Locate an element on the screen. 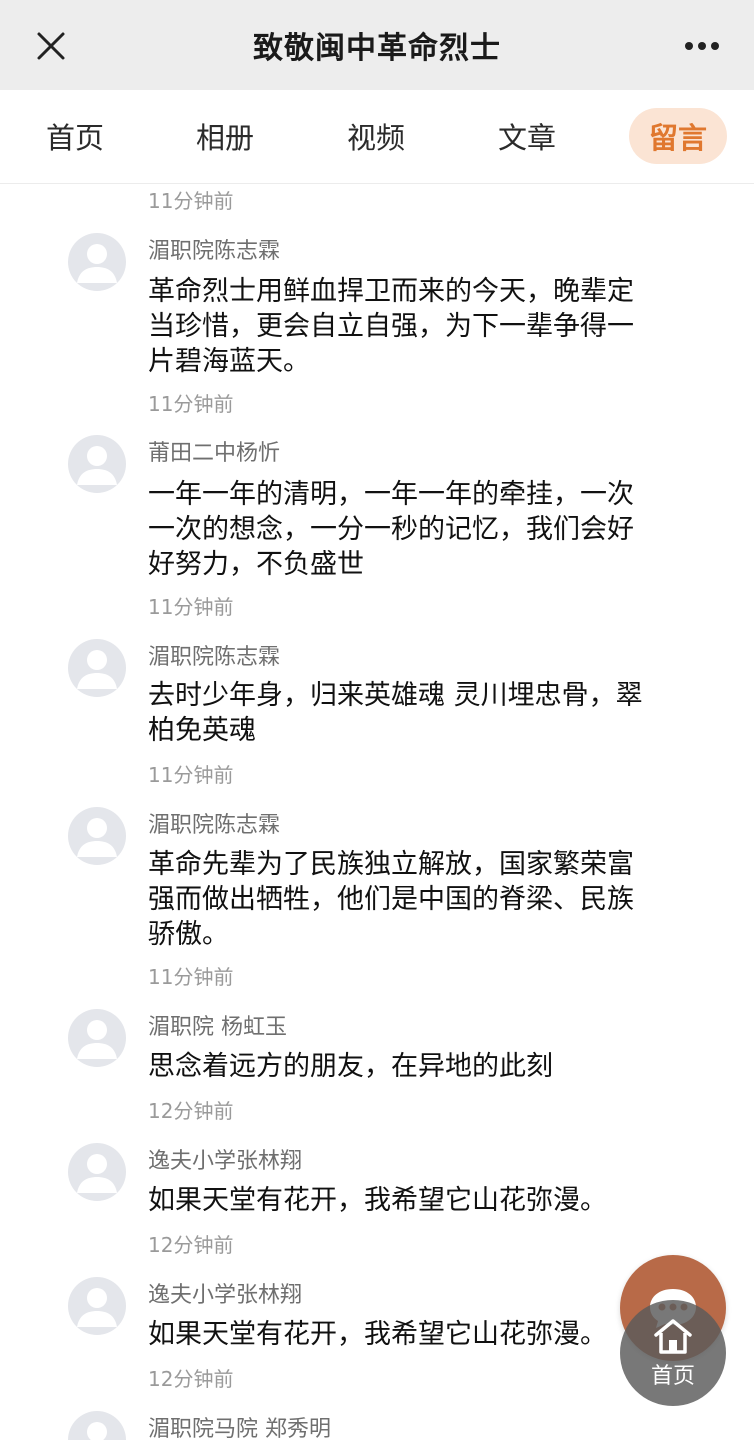 The height and width of the screenshot is (1440, 754). more-button is located at coordinates (702, 46).